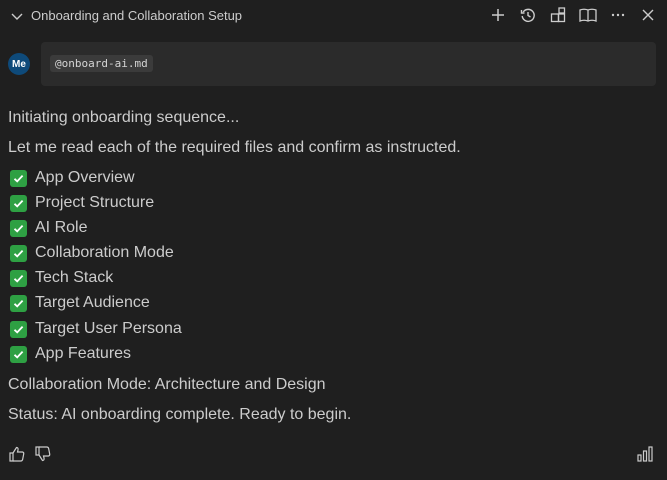  Describe the element at coordinates (573, 15) in the screenshot. I see `header-toolbar` at that location.